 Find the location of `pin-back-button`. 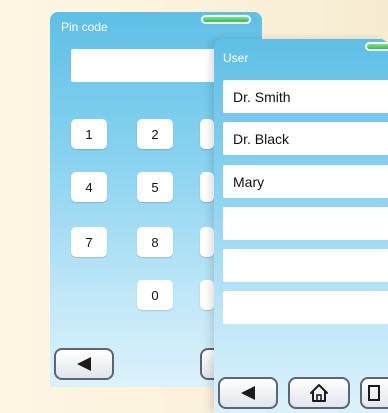

pin-back-button is located at coordinates (84, 364).